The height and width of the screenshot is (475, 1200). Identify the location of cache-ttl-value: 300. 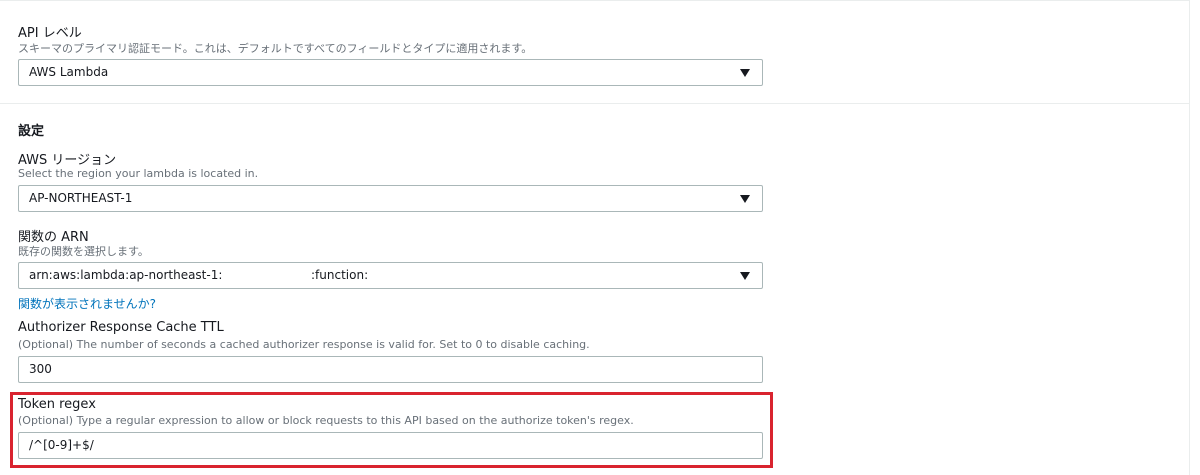
(40, 369).